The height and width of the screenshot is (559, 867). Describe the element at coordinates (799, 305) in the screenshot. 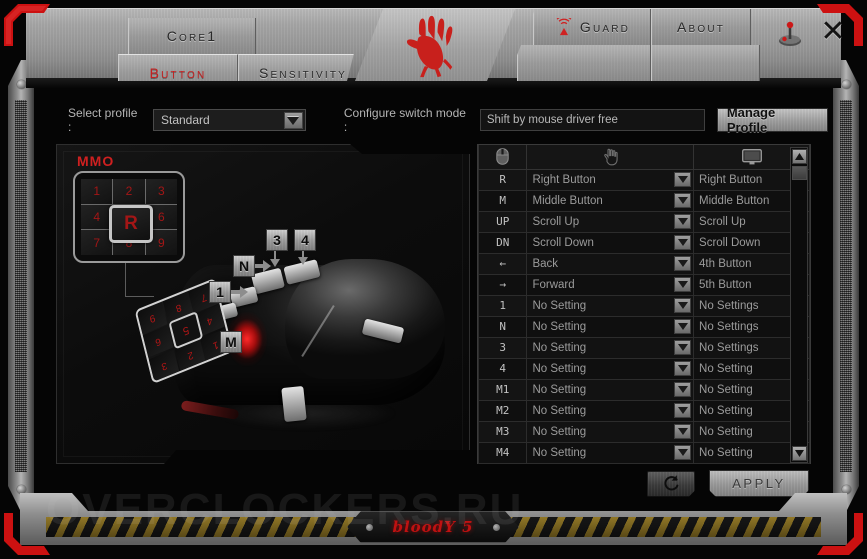

I see `table-scrollbar` at that location.